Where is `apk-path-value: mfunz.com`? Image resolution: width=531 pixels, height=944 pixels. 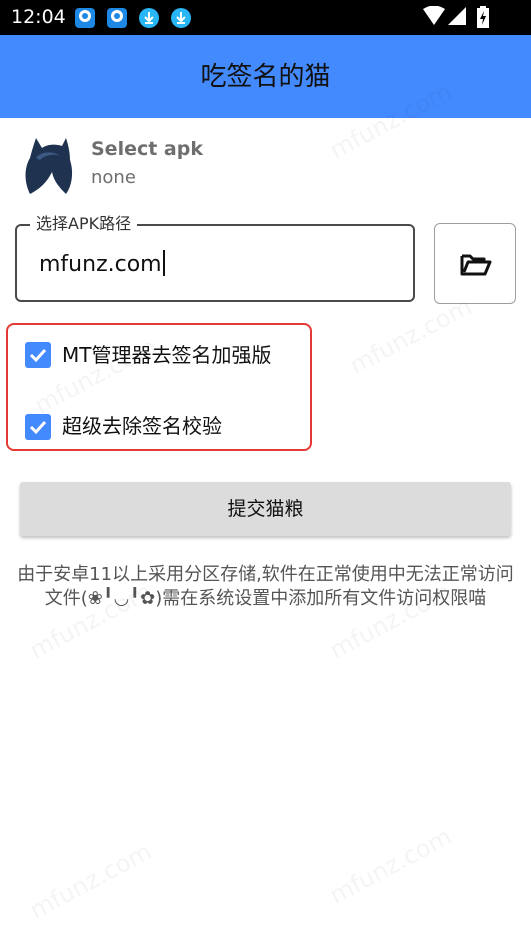
apk-path-value: mfunz.com is located at coordinates (102, 265).